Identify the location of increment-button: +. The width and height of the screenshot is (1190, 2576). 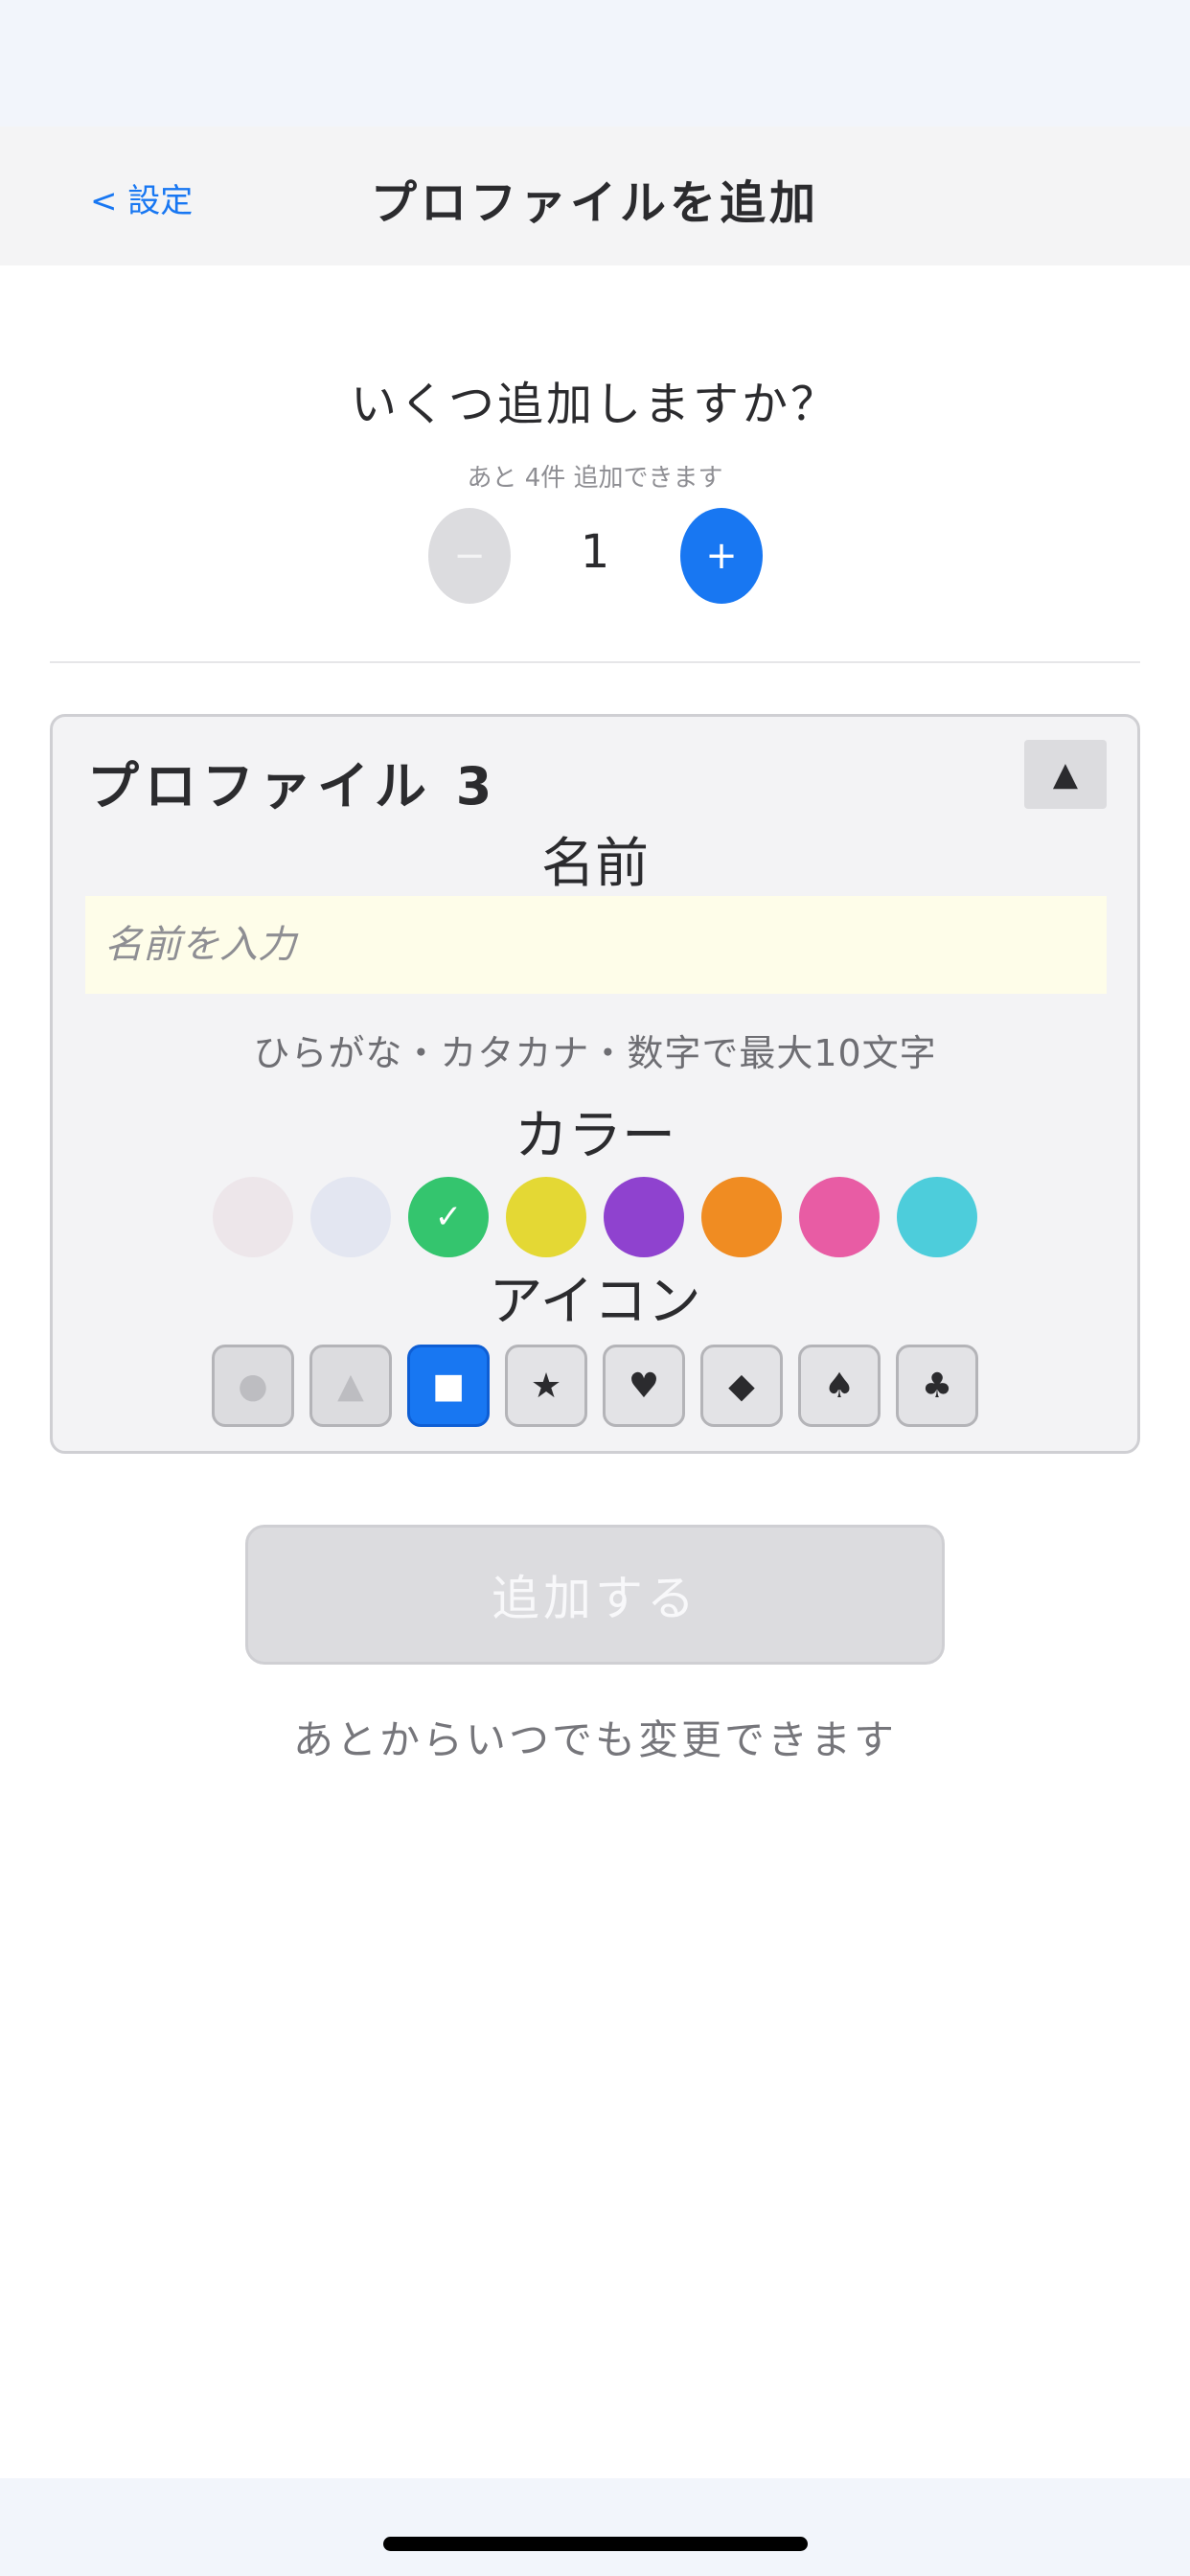
(722, 556).